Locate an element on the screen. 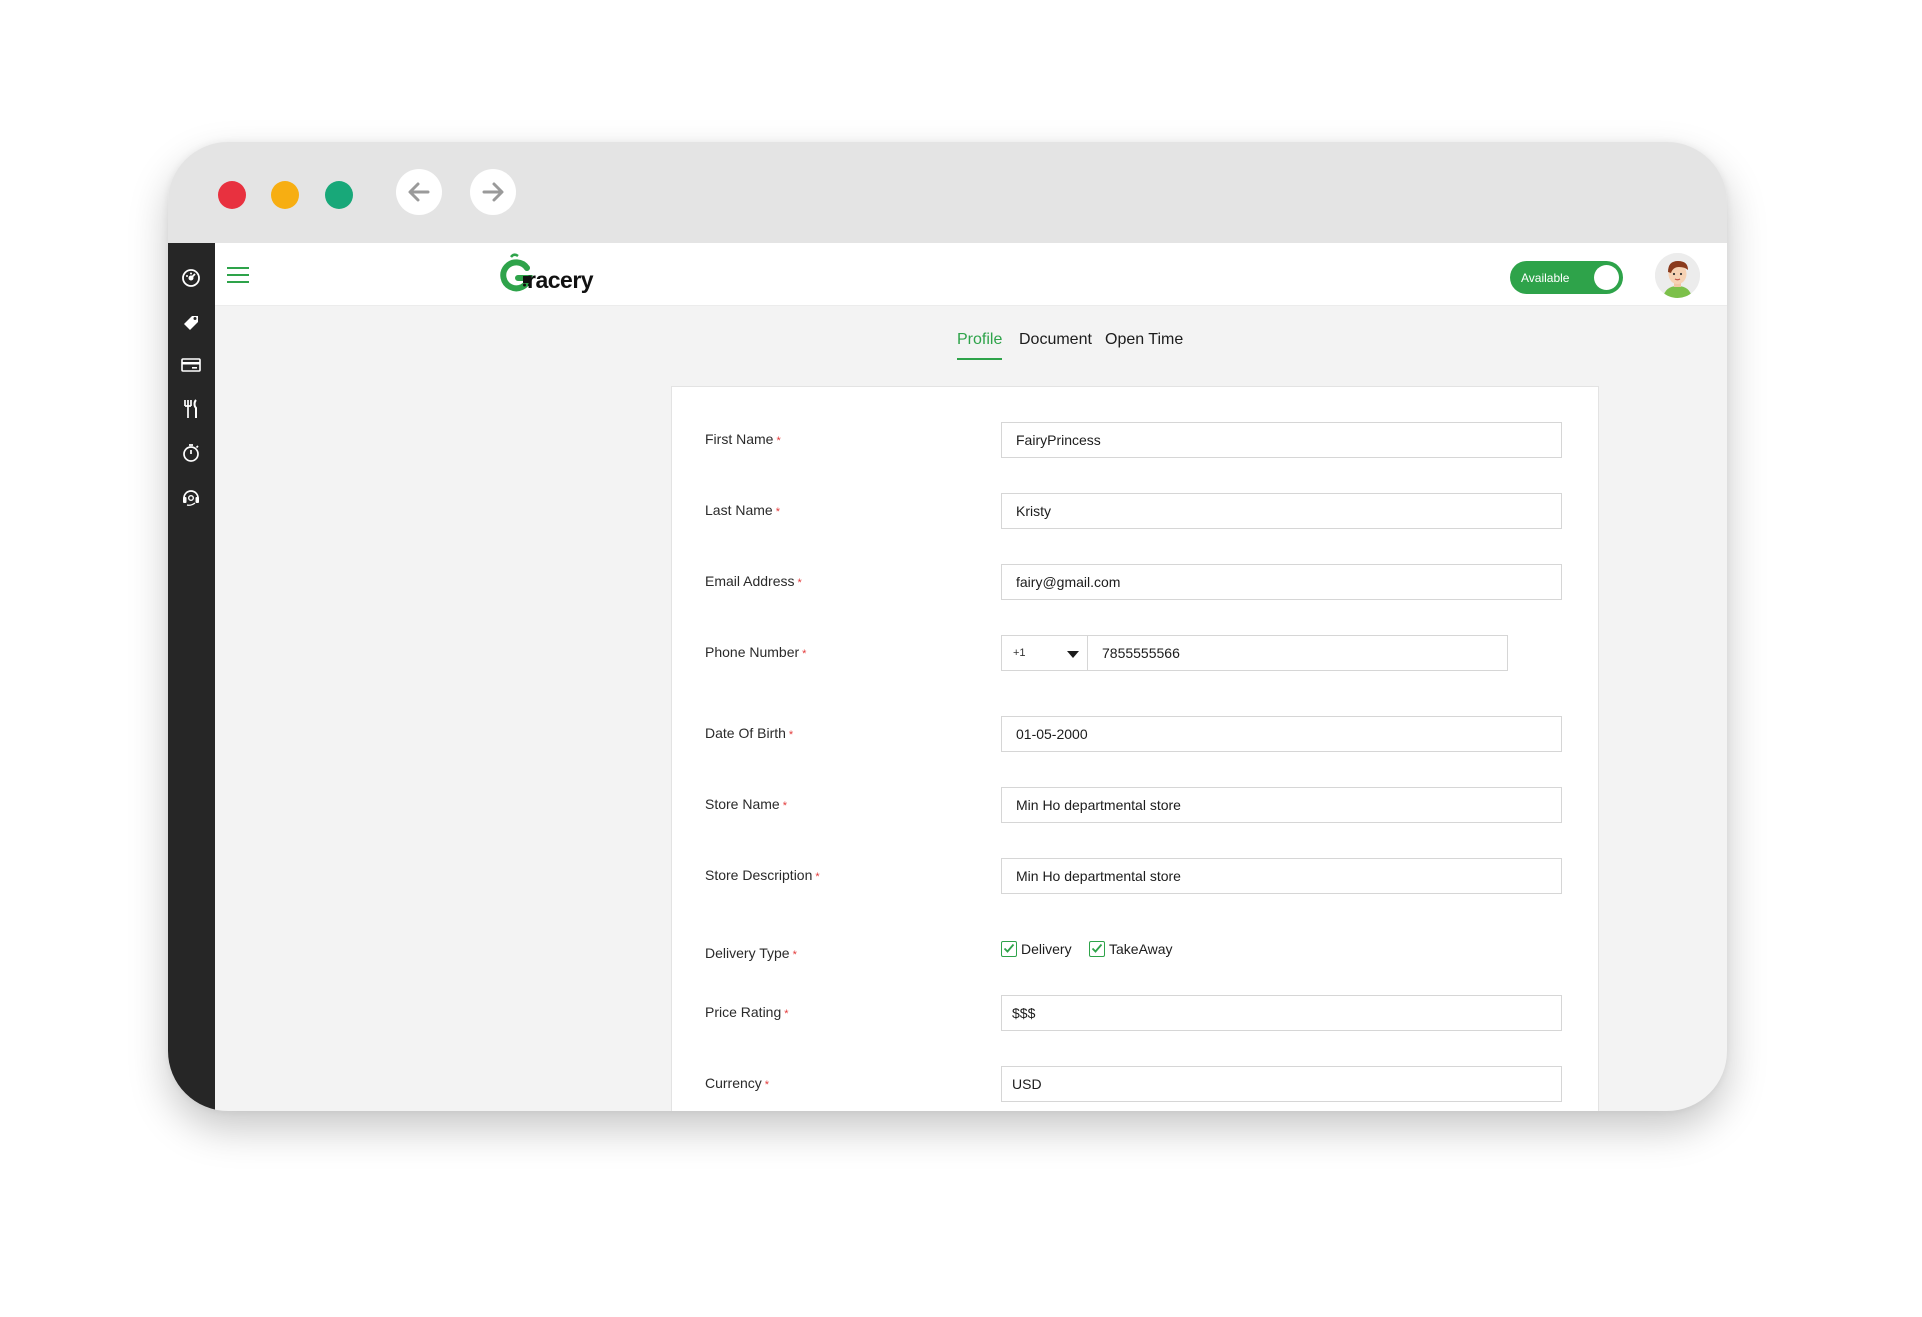  dashboard-icon is located at coordinates (191, 278).